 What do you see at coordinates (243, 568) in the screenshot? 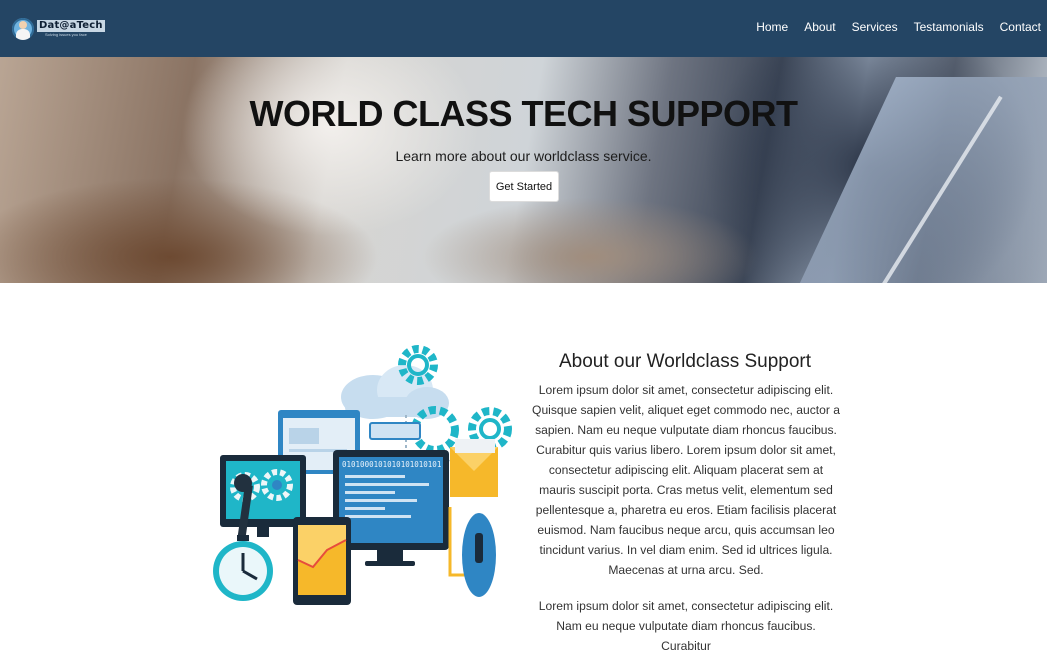
I see `clock-icon` at bounding box center [243, 568].